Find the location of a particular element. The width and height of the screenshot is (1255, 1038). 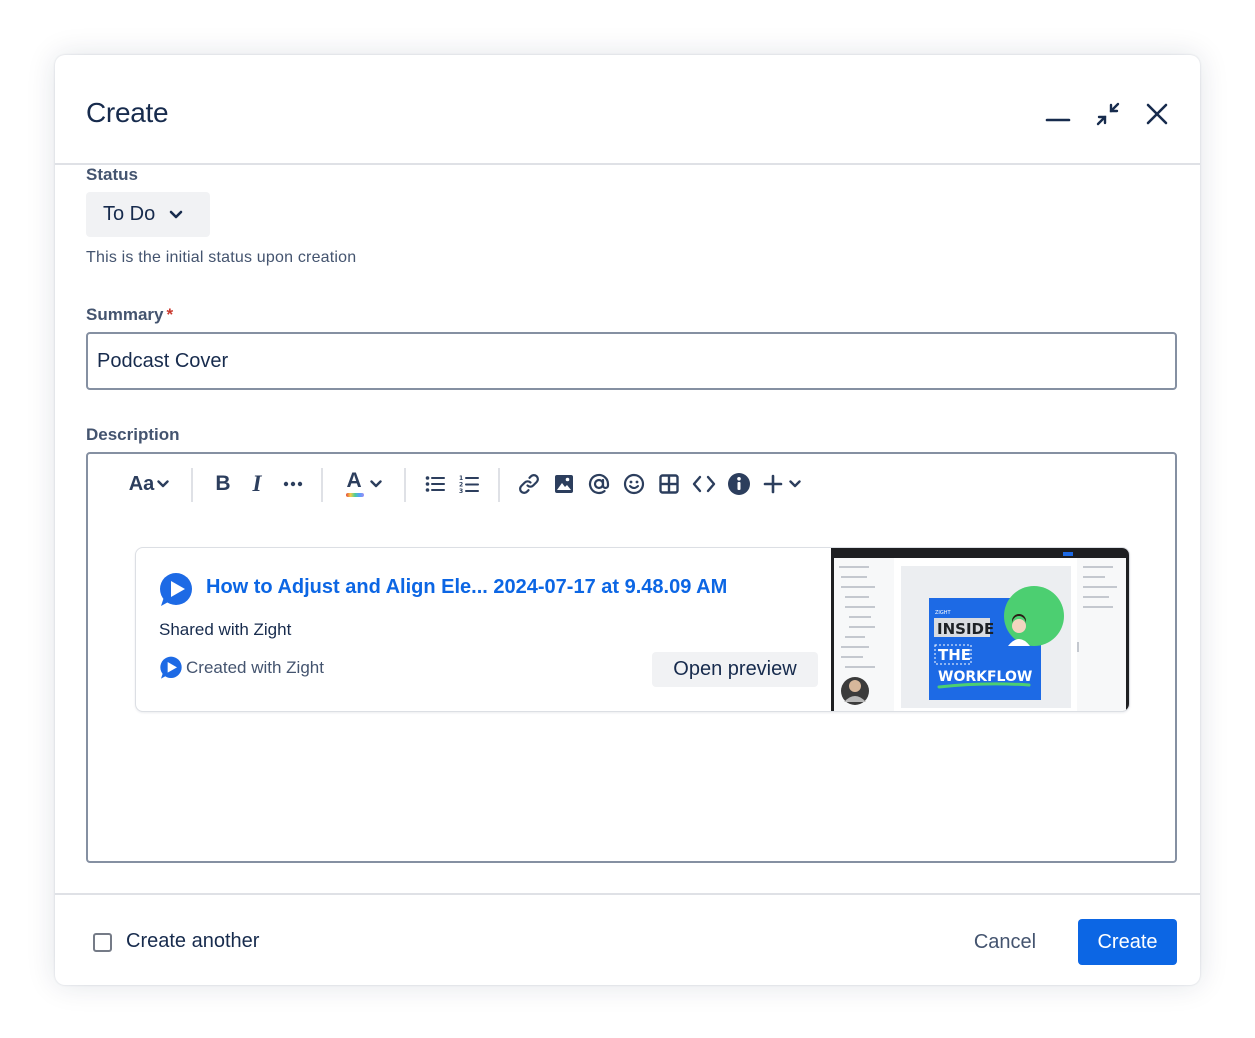

insert-more-button is located at coordinates (782, 484).